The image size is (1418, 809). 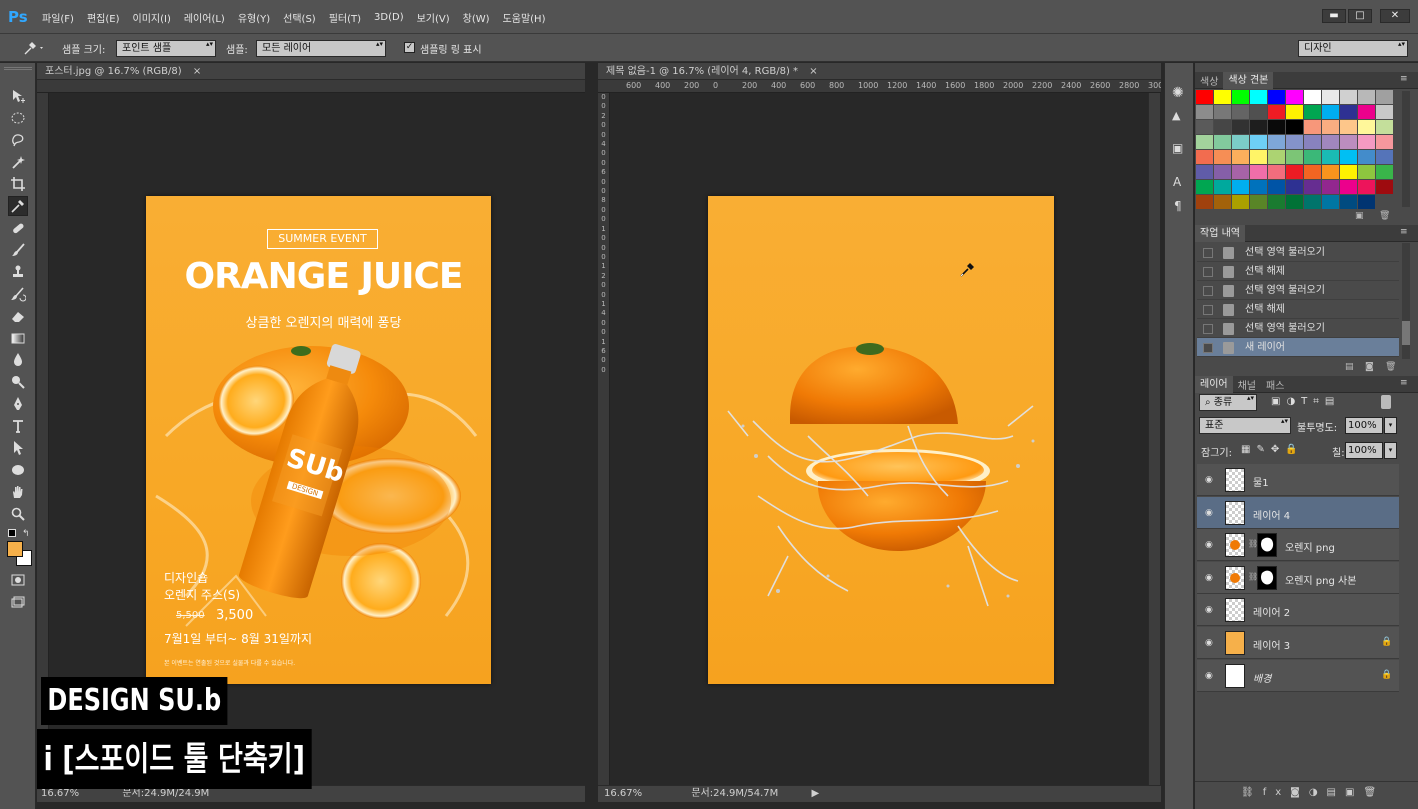 What do you see at coordinates (18, 228) in the screenshot?
I see `healing-tool` at bounding box center [18, 228].